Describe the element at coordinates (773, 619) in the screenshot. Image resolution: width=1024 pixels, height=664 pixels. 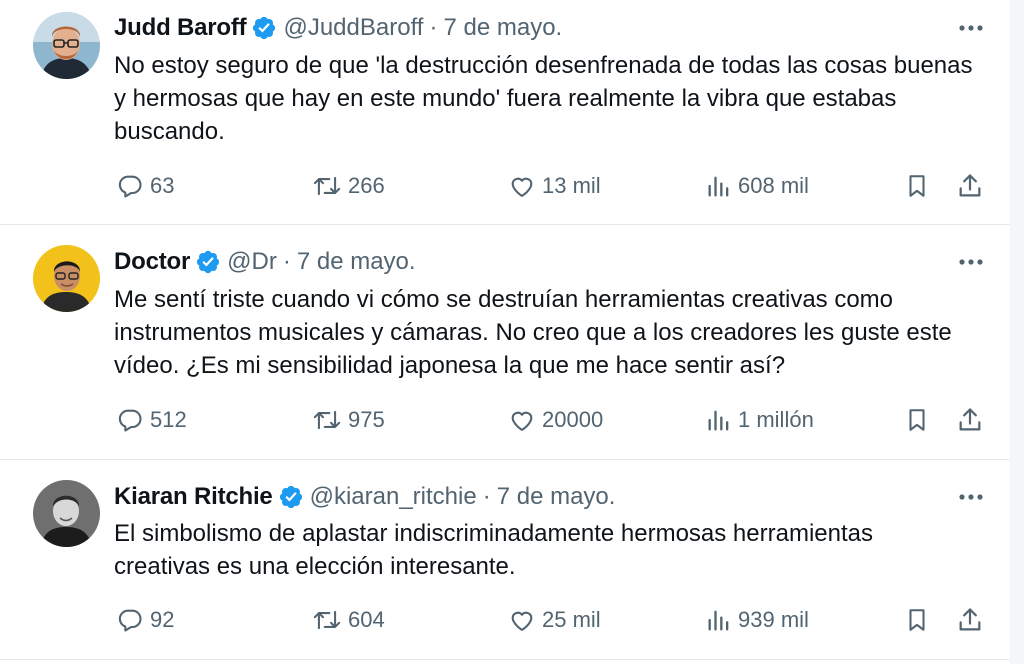
I see `view-count: 939 mil` at that location.